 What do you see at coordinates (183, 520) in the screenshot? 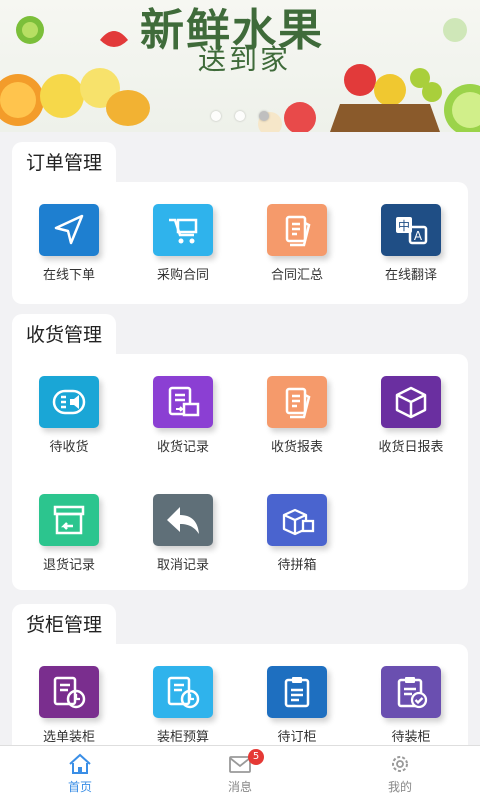
I see `undo-arrow-icon` at bounding box center [183, 520].